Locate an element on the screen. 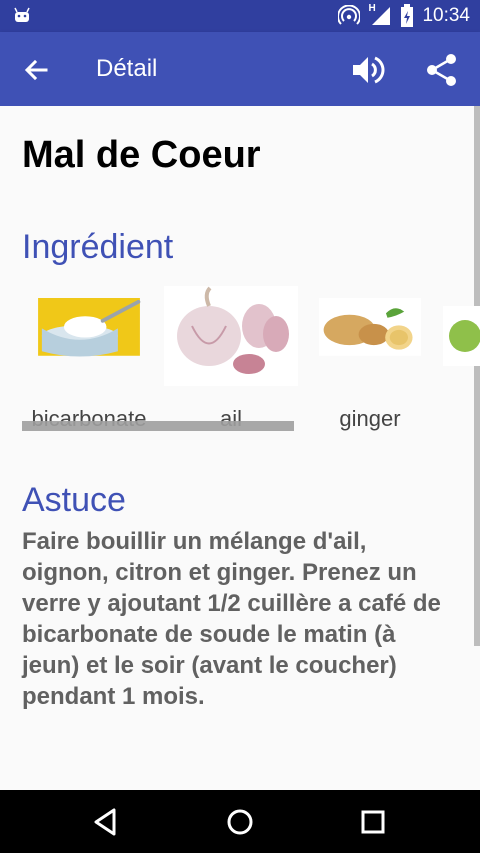 The height and width of the screenshot is (853, 480). speaker-icon is located at coordinates (367, 70).